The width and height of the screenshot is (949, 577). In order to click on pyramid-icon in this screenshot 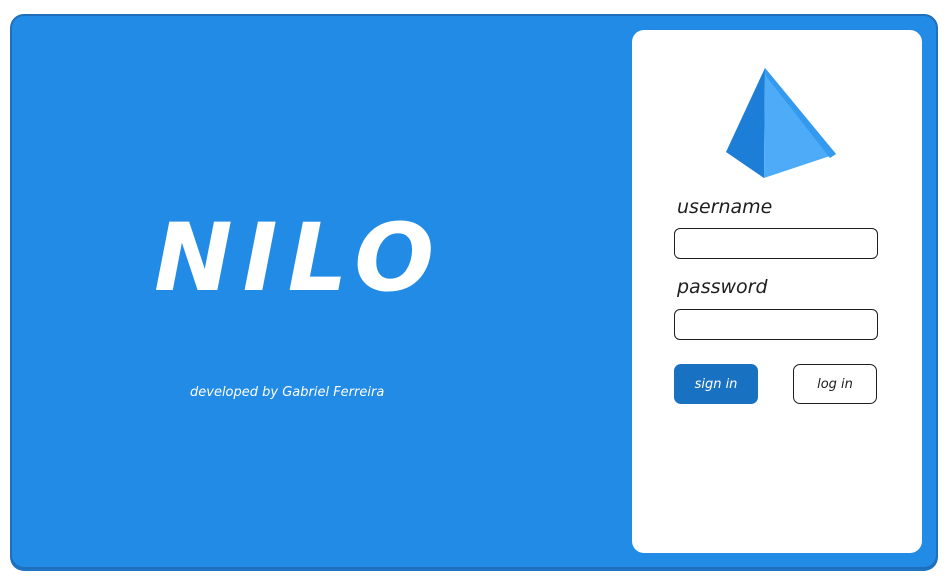, I will do `click(781, 123)`.